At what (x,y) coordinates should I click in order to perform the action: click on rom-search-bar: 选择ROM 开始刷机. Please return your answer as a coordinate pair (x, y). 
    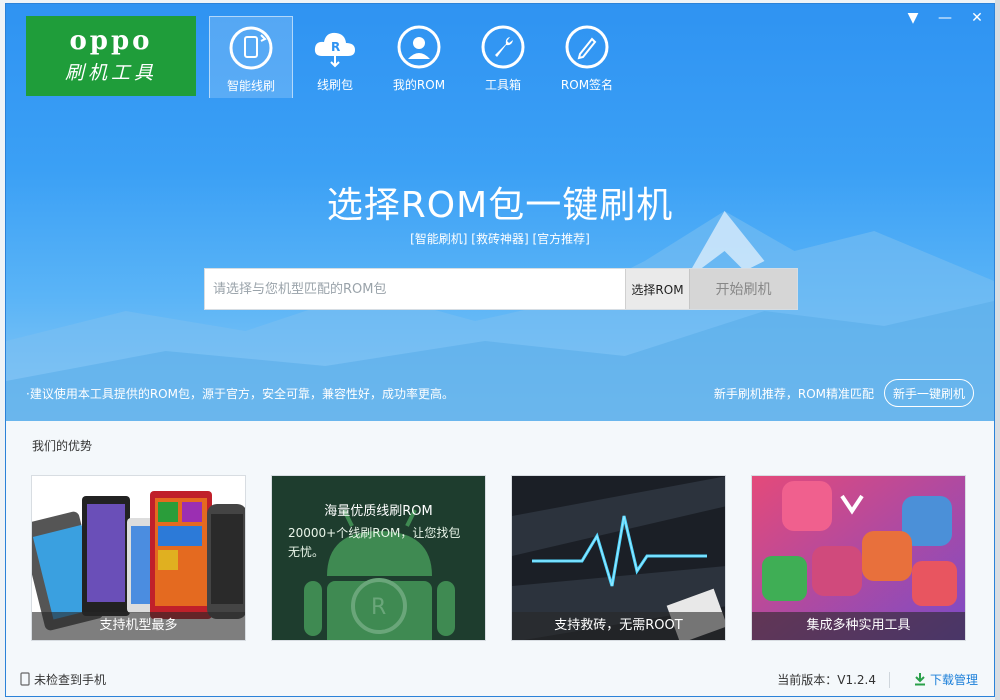
    Looking at the image, I should click on (501, 289).